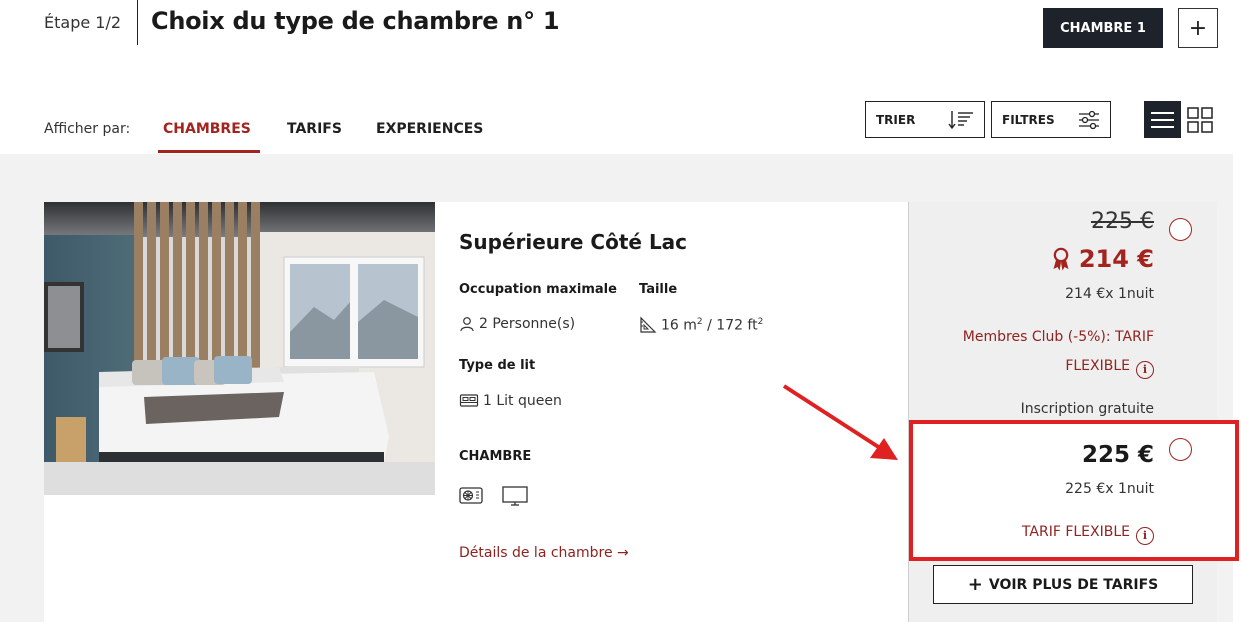 Image resolution: width=1241 pixels, height=622 pixels. I want to click on size-ft2: / 172 ft, so click(730, 325).